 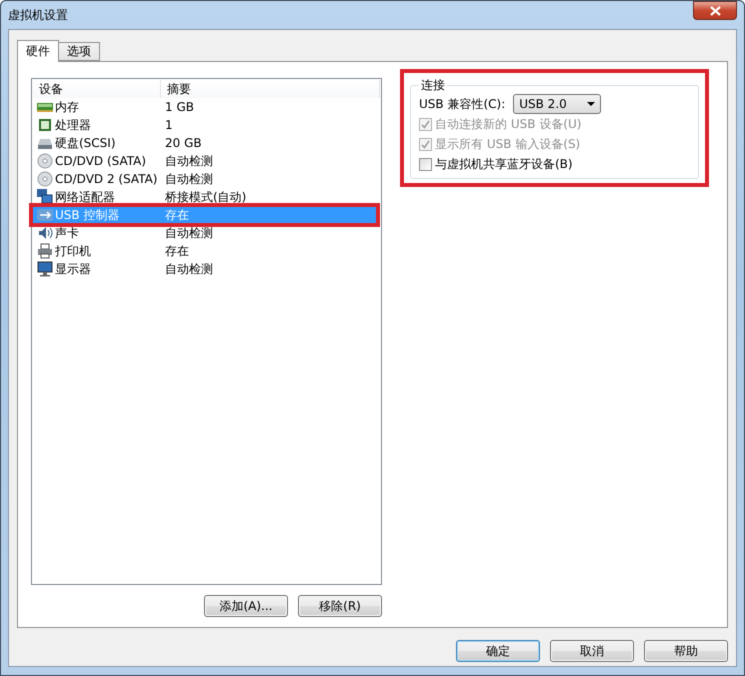 I want to click on device-name: 网络适配器, so click(x=85, y=197).